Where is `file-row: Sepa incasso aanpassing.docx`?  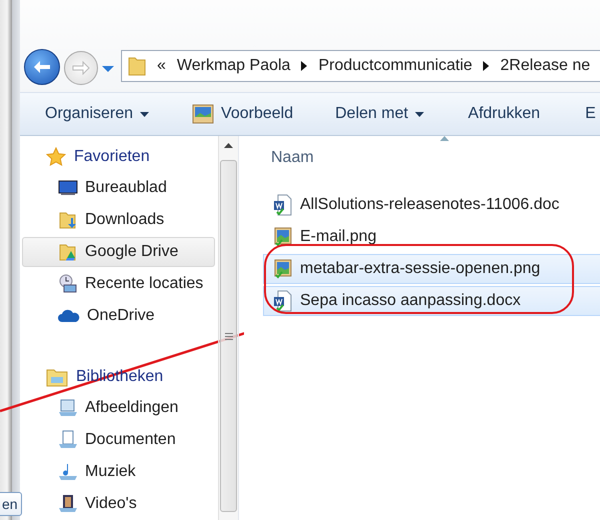
file-row: Sepa incasso aanpassing.docx is located at coordinates (431, 301).